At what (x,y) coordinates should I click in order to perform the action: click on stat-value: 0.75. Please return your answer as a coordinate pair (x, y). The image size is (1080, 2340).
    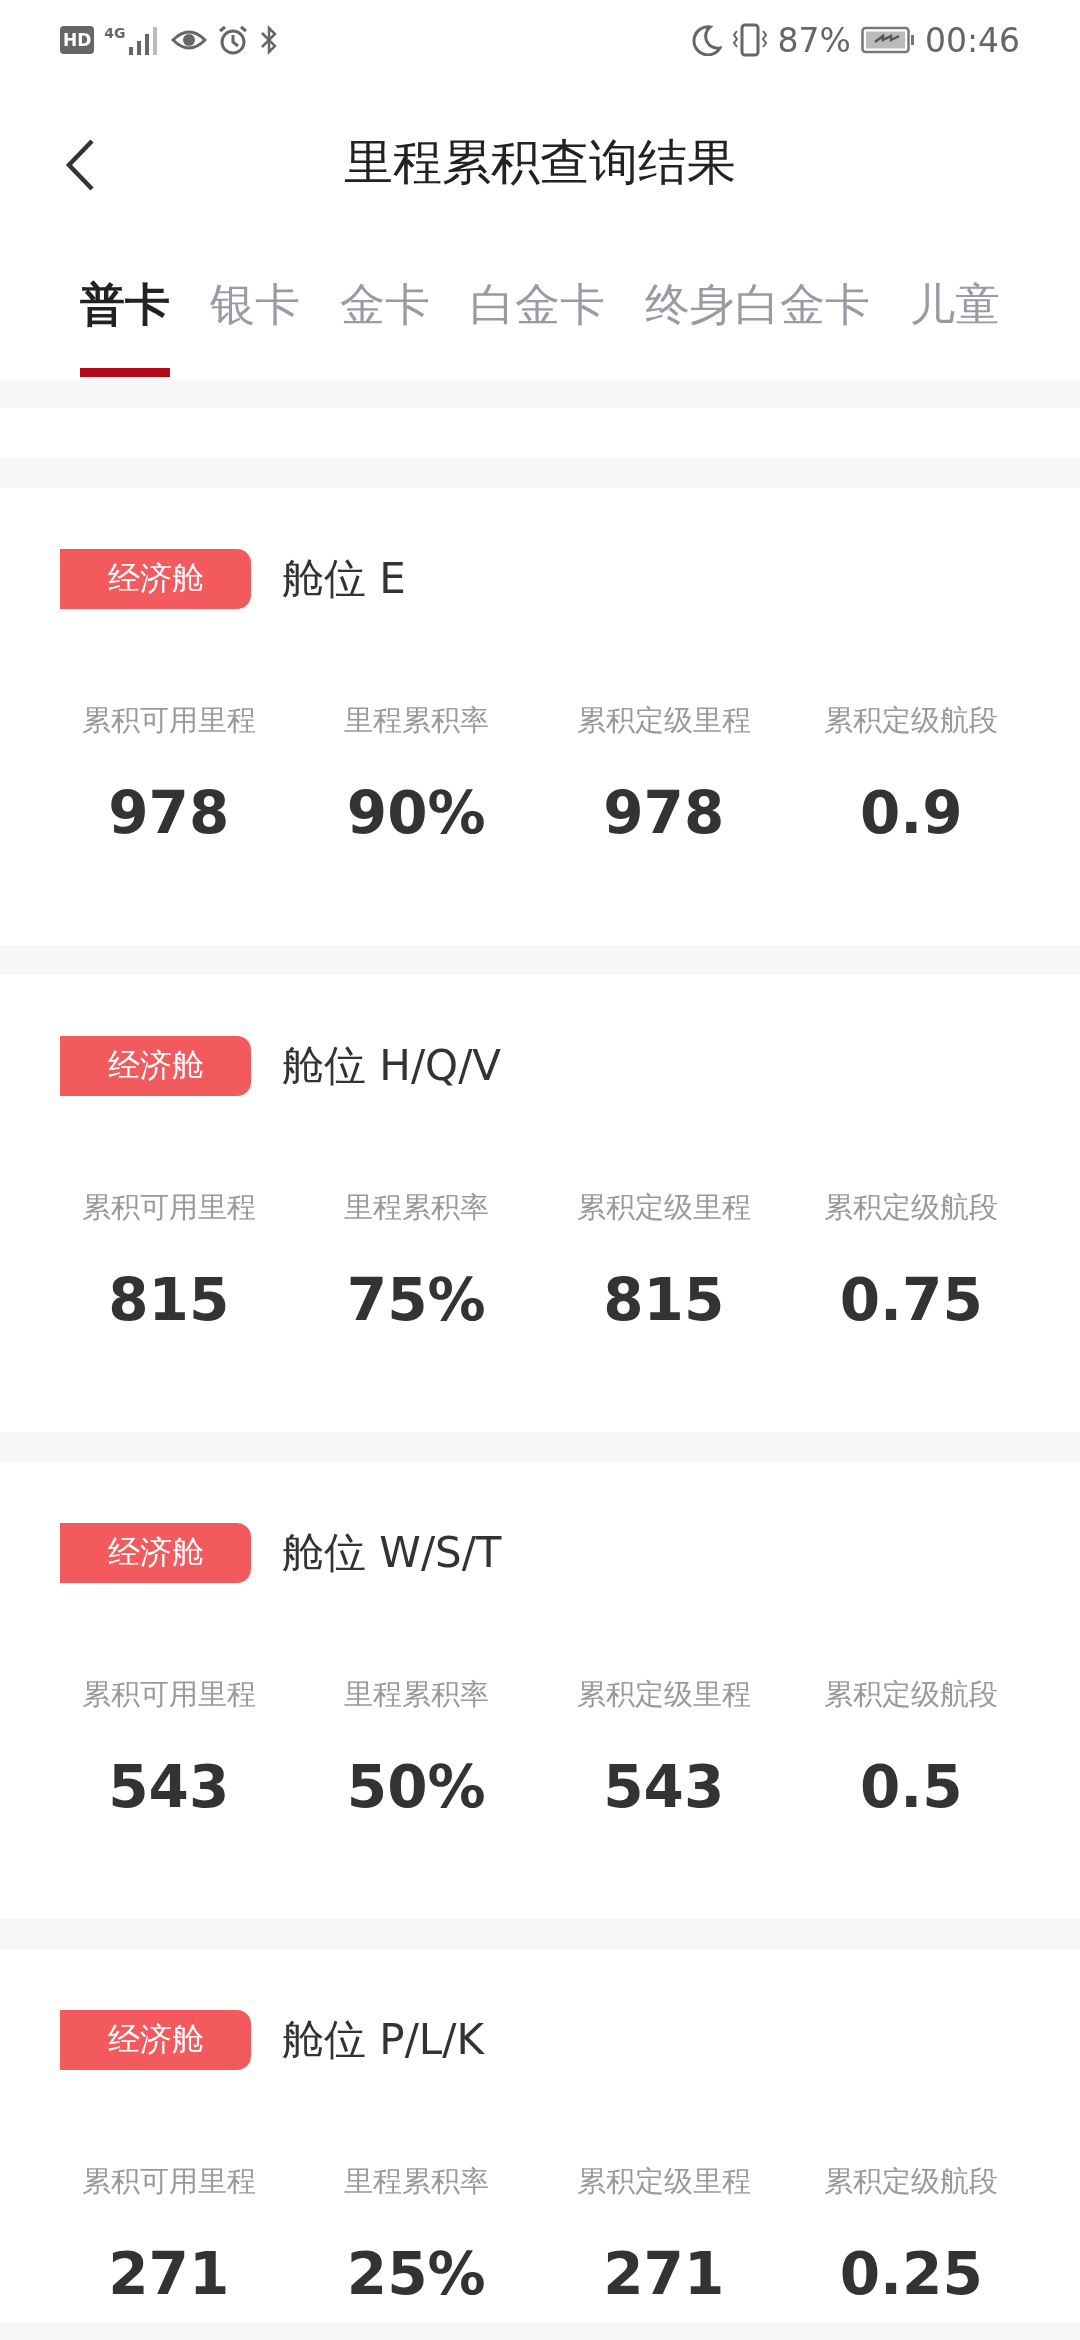
    Looking at the image, I should click on (911, 1300).